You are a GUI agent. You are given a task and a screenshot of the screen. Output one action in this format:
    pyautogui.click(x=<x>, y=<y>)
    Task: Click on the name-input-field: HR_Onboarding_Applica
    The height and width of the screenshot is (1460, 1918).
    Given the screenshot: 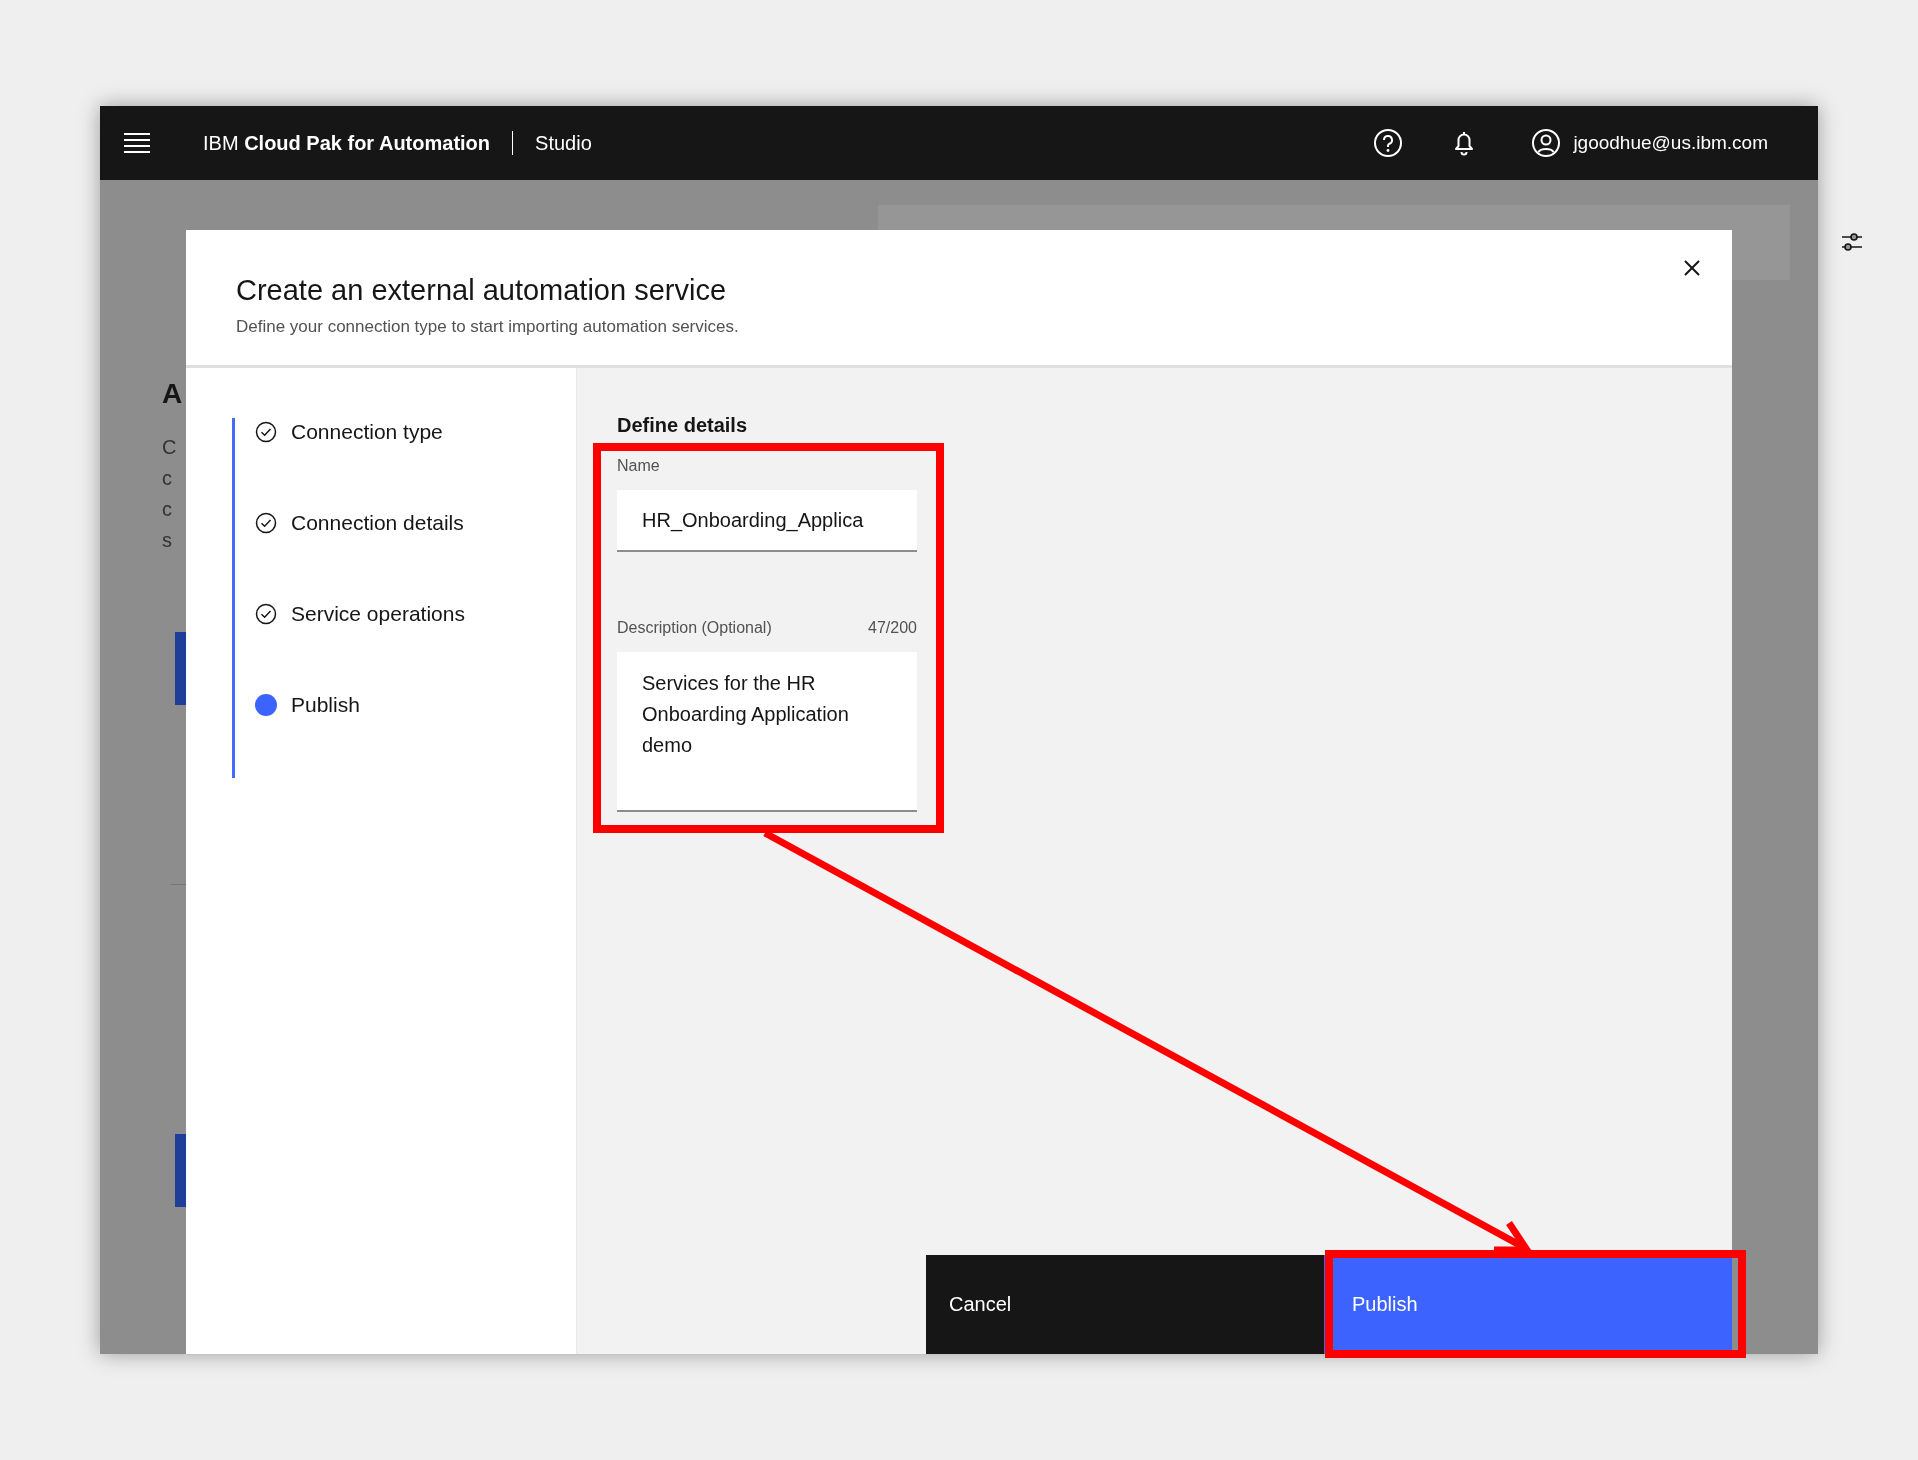 What is the action you would take?
    pyautogui.click(x=767, y=521)
    